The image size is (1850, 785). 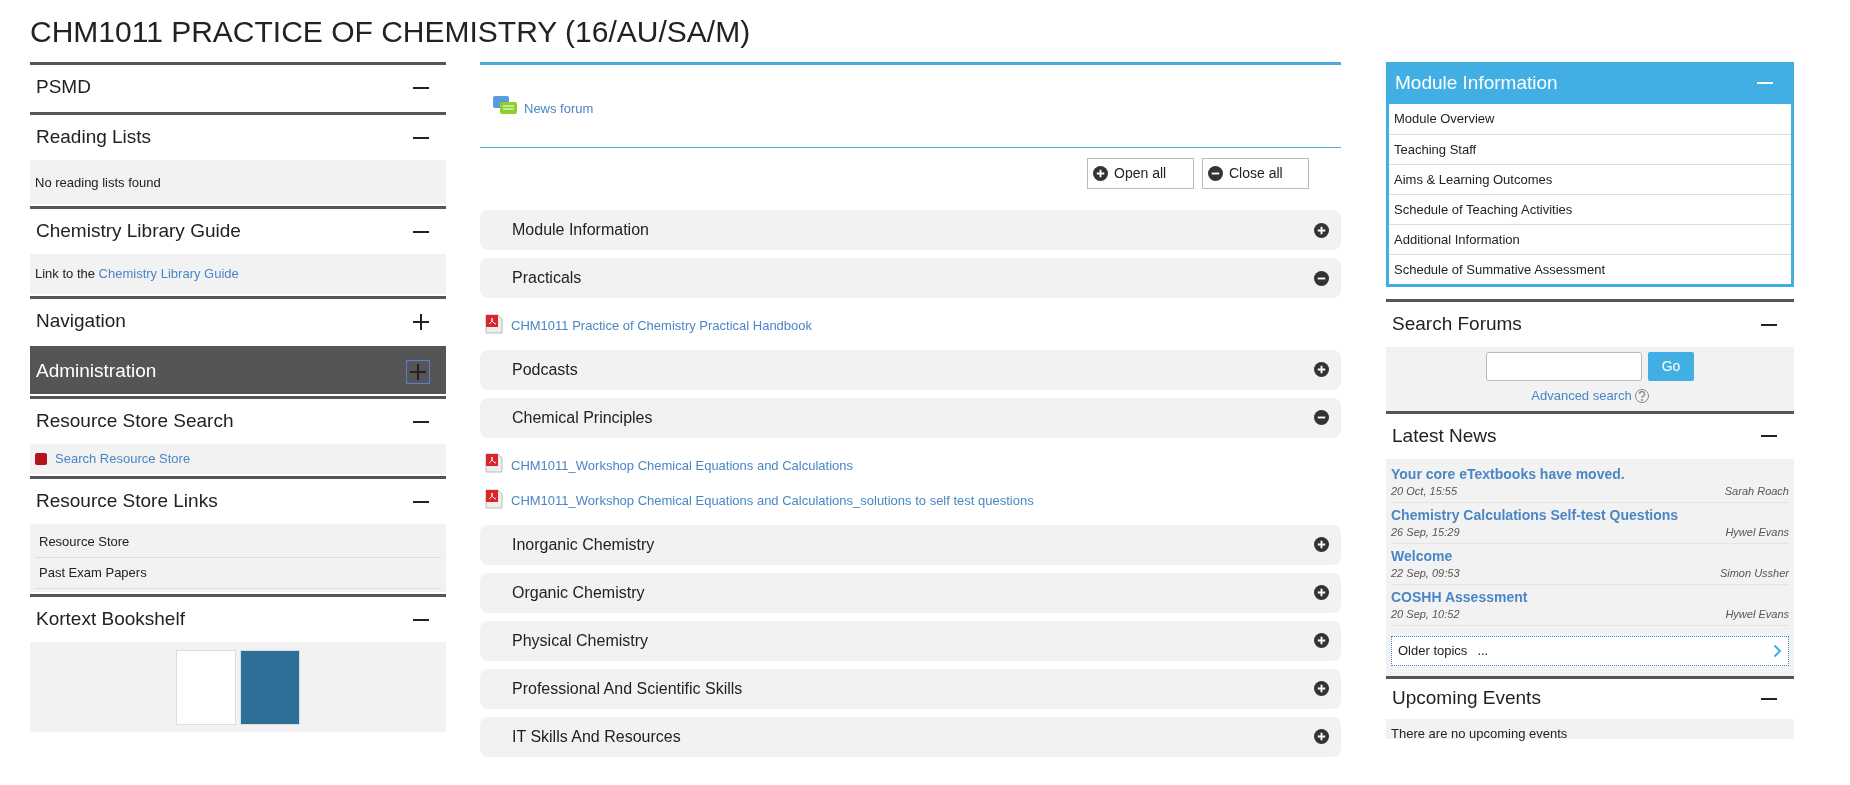 What do you see at coordinates (910, 544) in the screenshot?
I see `section-header: Inorganic Chemistry` at bounding box center [910, 544].